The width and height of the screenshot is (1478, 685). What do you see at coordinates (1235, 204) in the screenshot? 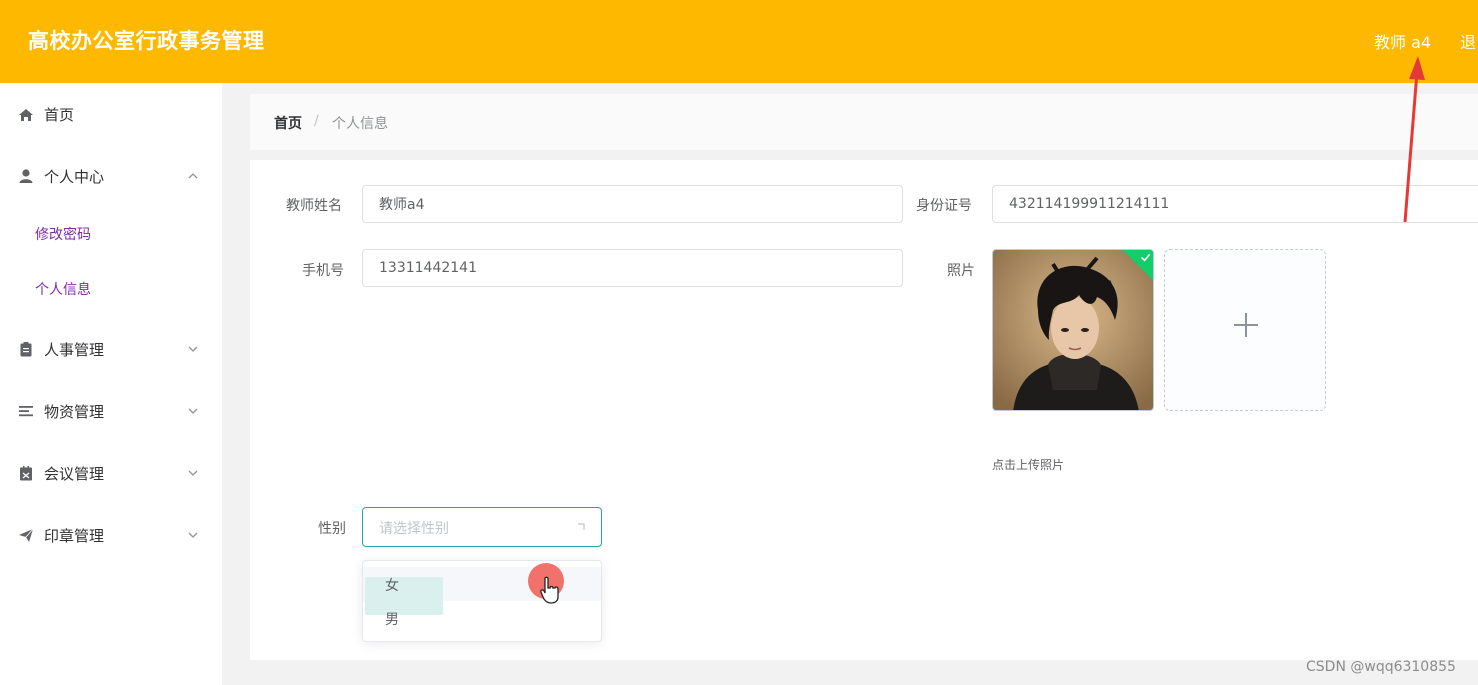
I see `id-number-input` at bounding box center [1235, 204].